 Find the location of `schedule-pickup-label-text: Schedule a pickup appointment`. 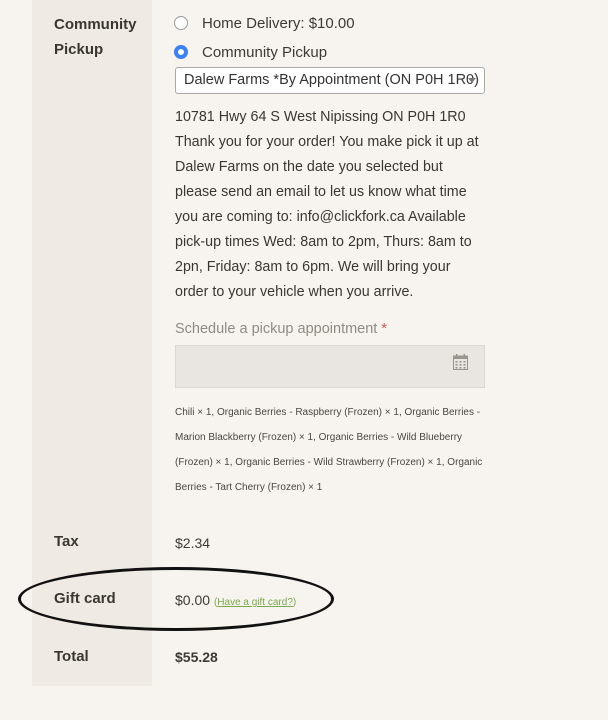

schedule-pickup-label-text: Schedule a pickup appointment is located at coordinates (276, 329).